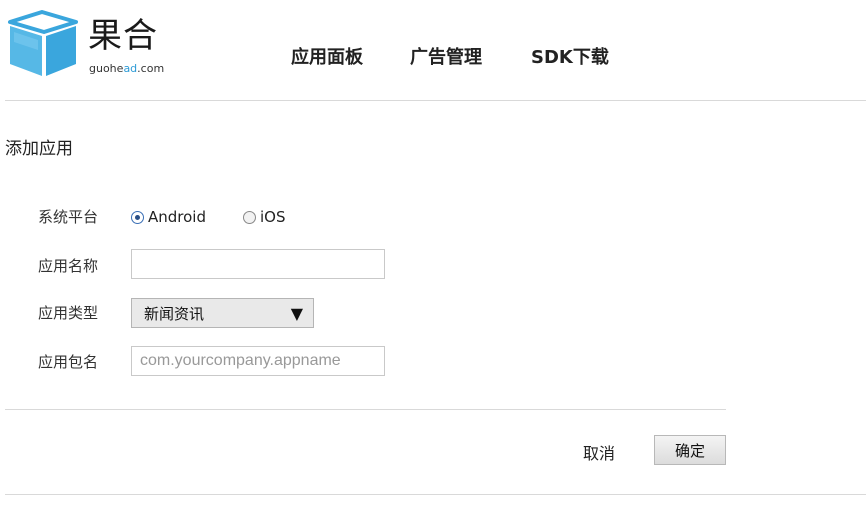  What do you see at coordinates (690, 450) in the screenshot?
I see `confirm-button: 确定` at bounding box center [690, 450].